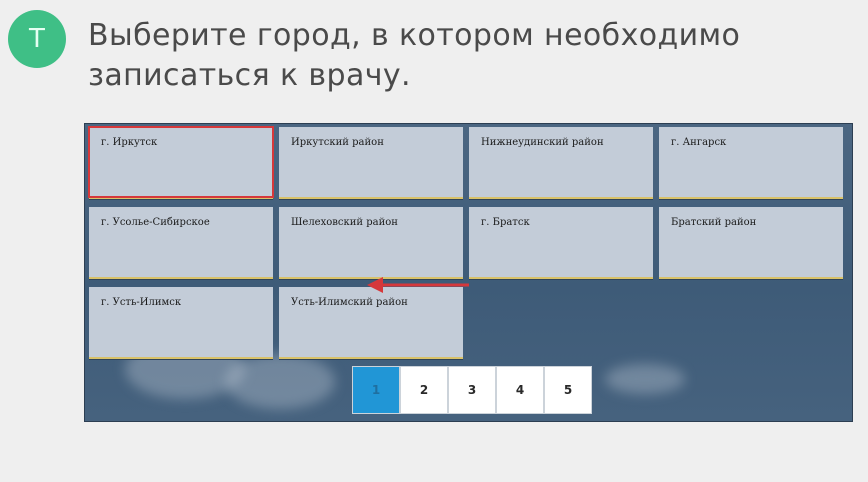  Describe the element at coordinates (714, 222) in the screenshot. I see `district-tile-label: Братский район` at that location.